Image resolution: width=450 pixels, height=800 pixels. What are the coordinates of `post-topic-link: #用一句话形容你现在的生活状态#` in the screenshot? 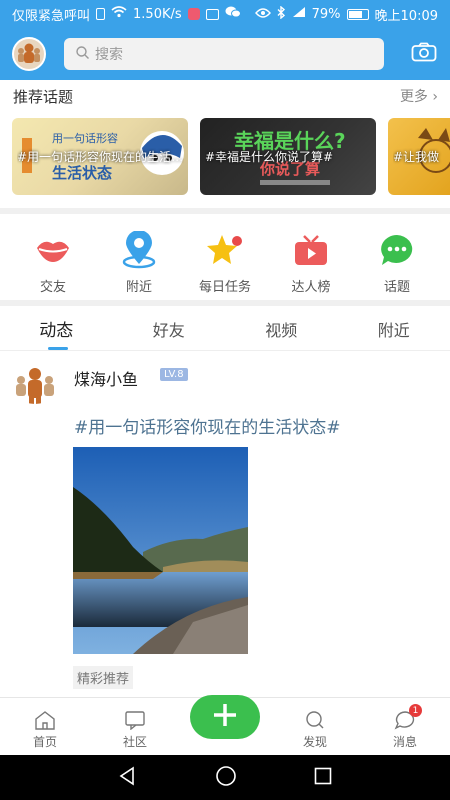 It's located at (207, 425).